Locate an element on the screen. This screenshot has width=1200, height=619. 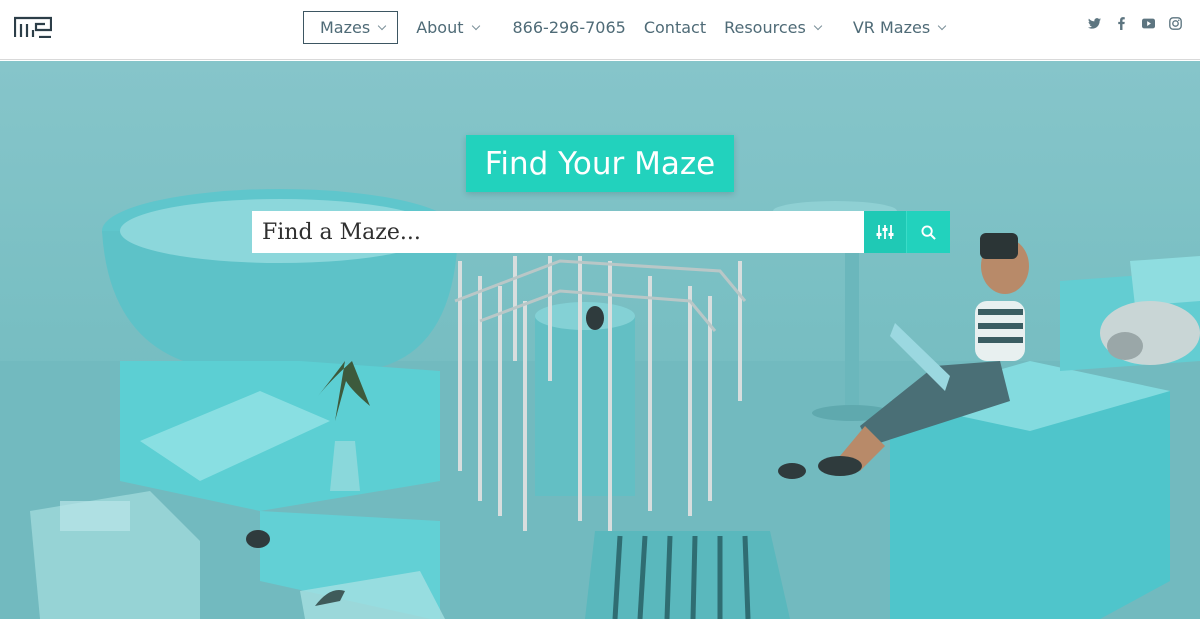
facebook-icon is located at coordinates (1121, 23).